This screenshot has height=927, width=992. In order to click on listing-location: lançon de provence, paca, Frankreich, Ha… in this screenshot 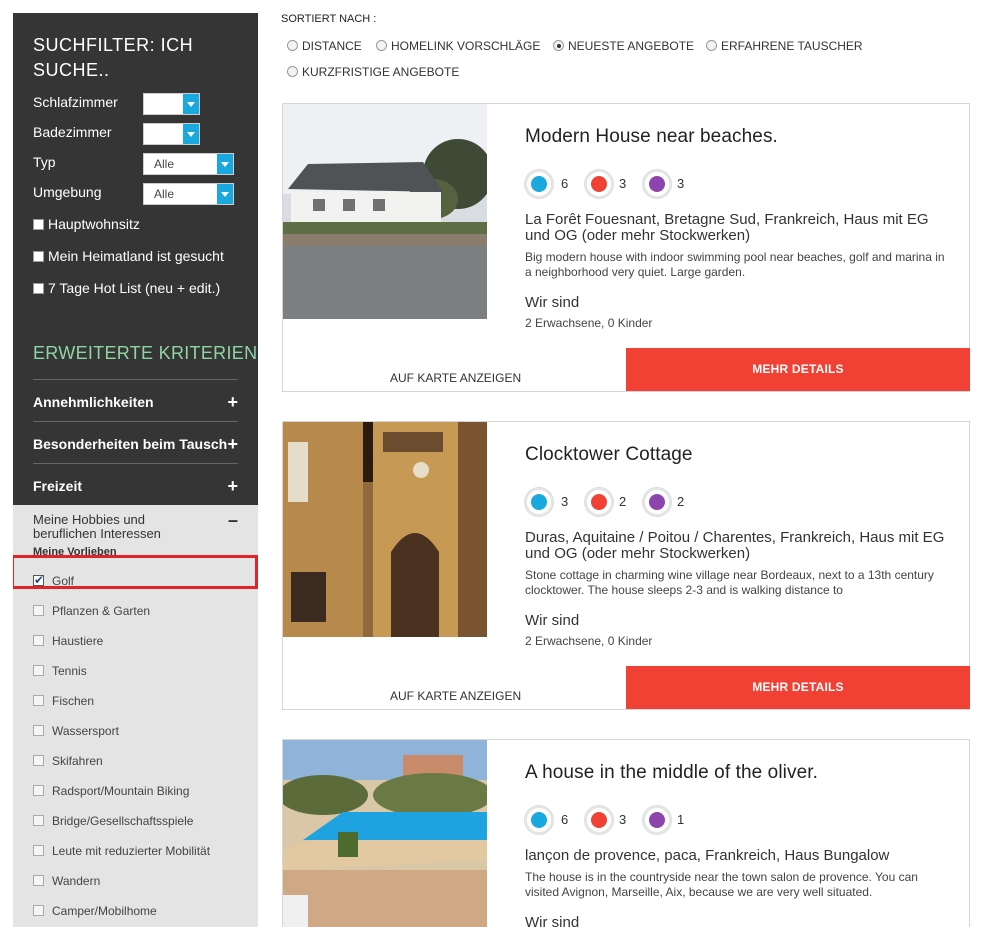, I will do `click(707, 855)`.